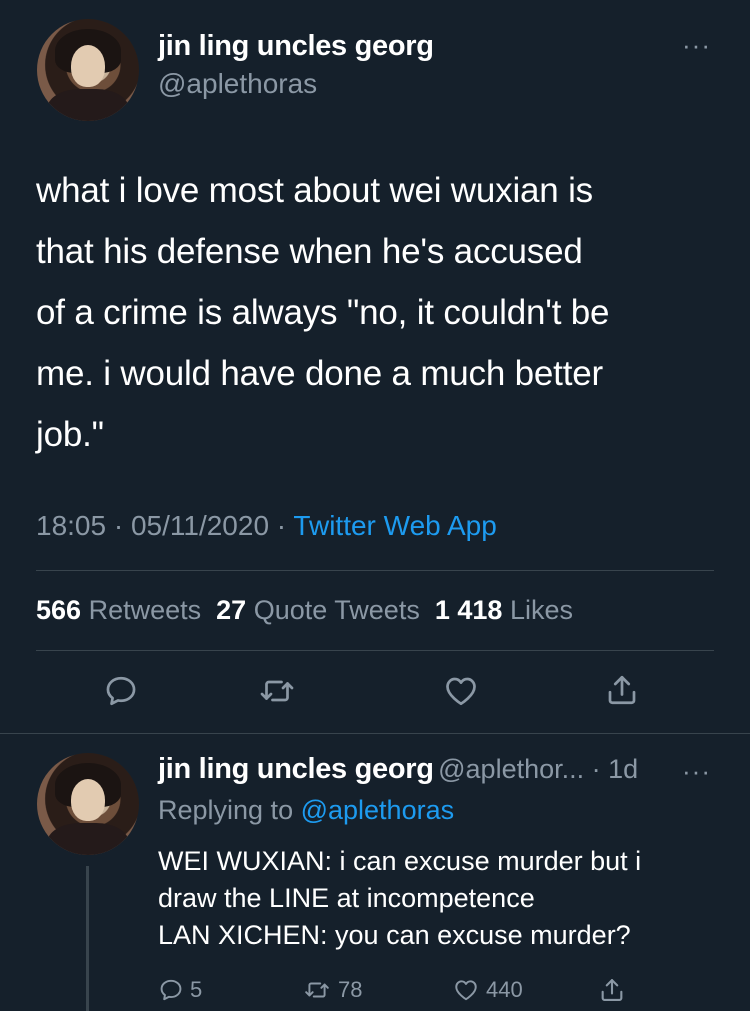  I want to click on tweet-text-line: what i love most about wei wuxian is, so click(314, 190).